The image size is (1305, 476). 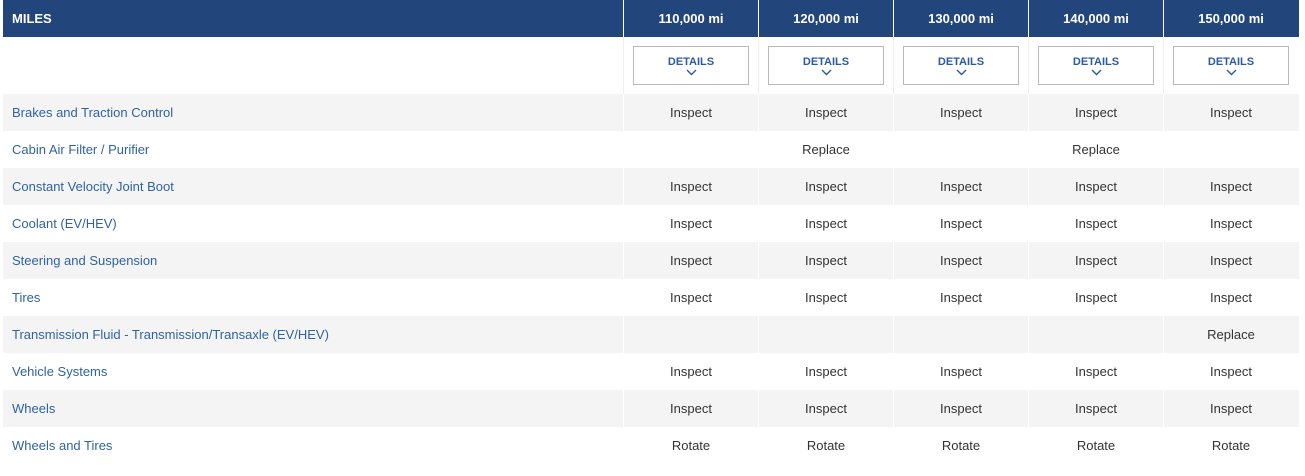 What do you see at coordinates (825, 18) in the screenshot?
I see `mileage-header: 120,000 mi` at bounding box center [825, 18].